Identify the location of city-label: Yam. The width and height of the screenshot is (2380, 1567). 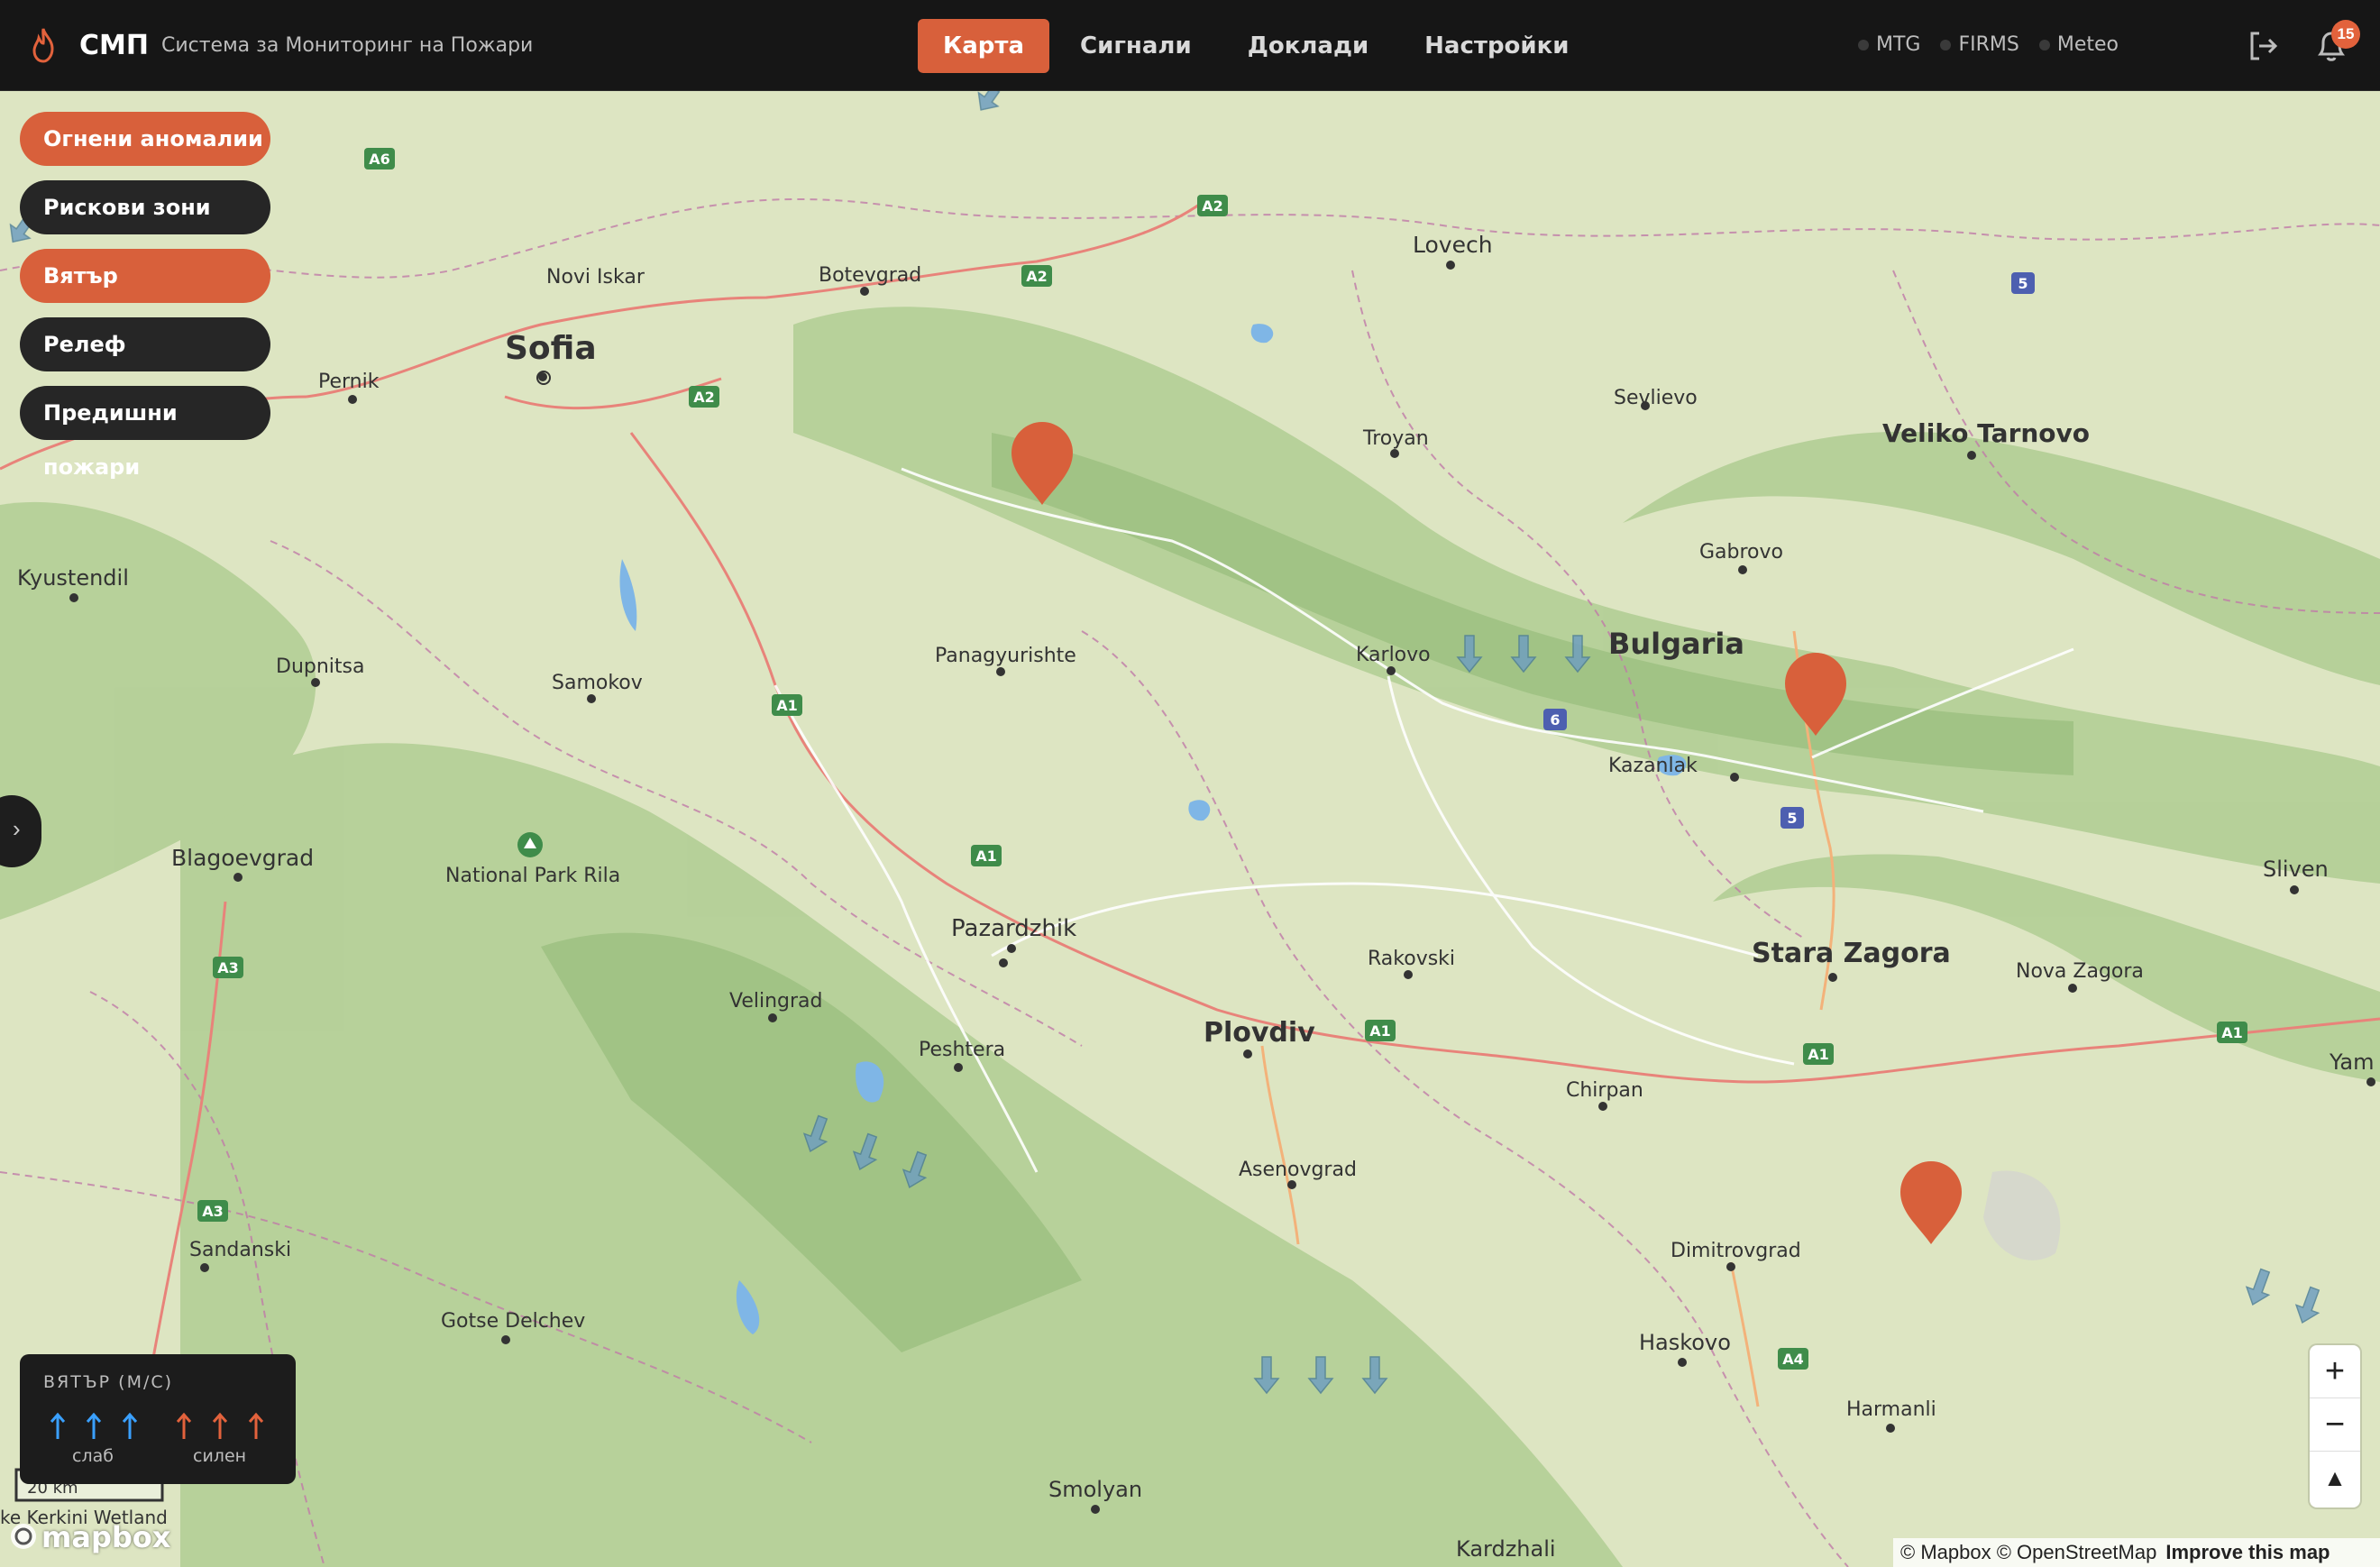
(2351, 1062).